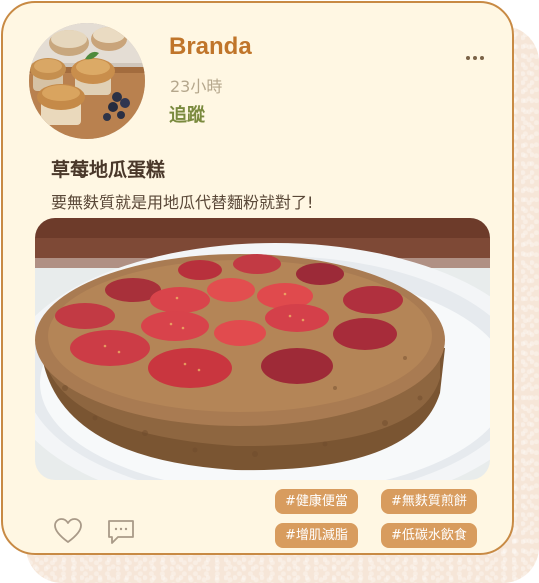 Image resolution: width=539 pixels, height=583 pixels. I want to click on more-dots-icon, so click(475, 58).